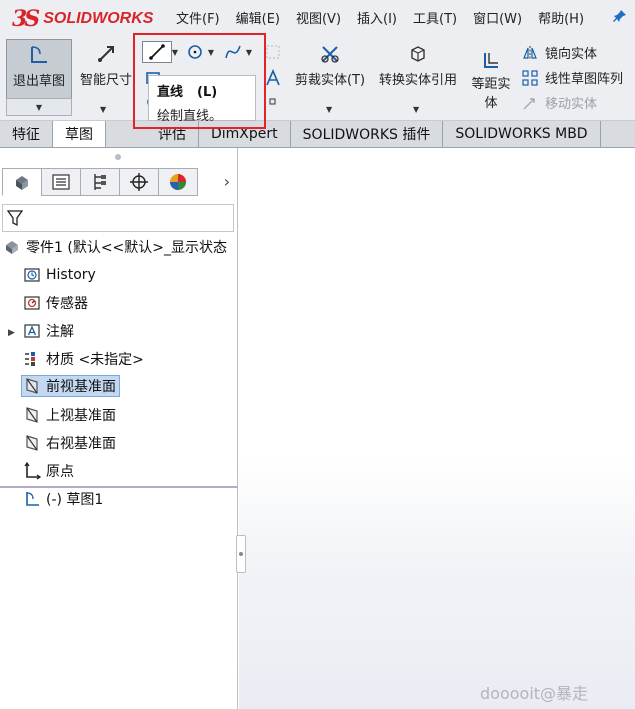  Describe the element at coordinates (26, 134) in the screenshot. I see `tab-features: 特征` at that location.